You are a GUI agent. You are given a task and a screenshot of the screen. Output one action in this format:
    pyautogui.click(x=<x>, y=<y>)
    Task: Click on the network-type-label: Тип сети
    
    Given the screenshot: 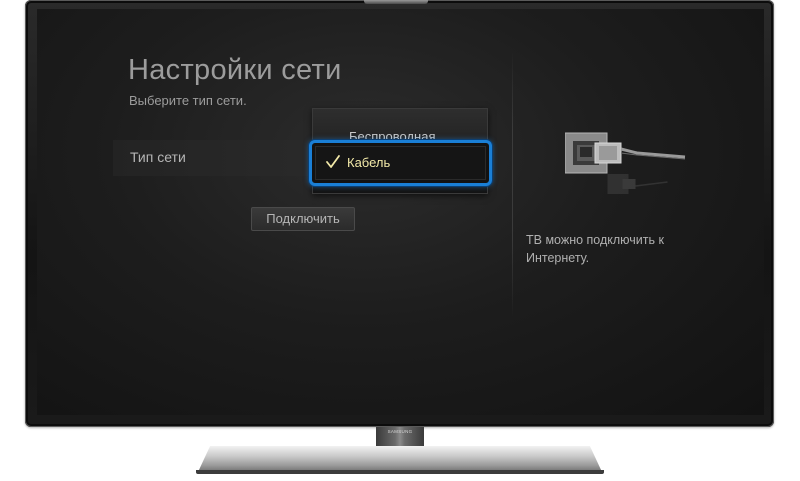 What is the action you would take?
    pyautogui.click(x=158, y=157)
    